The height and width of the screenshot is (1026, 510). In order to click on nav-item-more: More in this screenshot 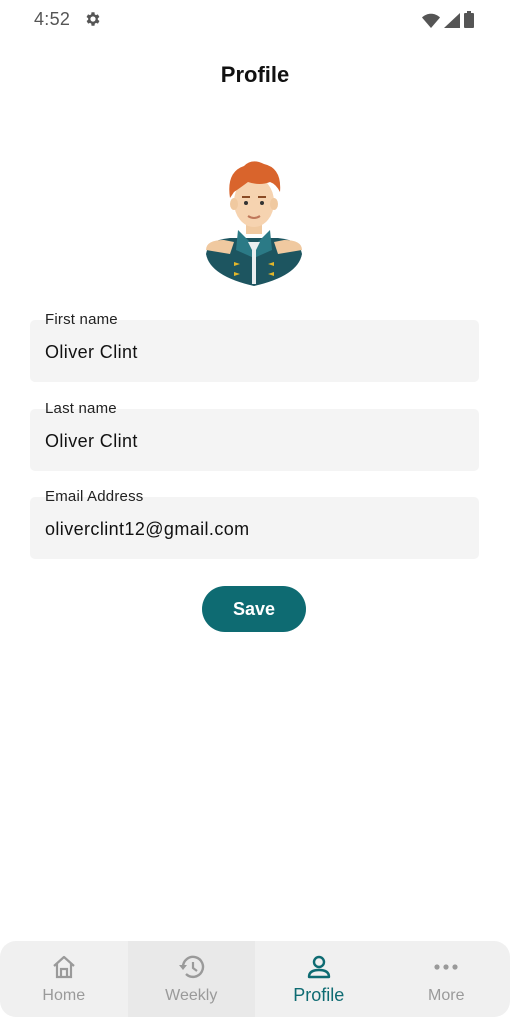, I will do `click(446, 979)`.